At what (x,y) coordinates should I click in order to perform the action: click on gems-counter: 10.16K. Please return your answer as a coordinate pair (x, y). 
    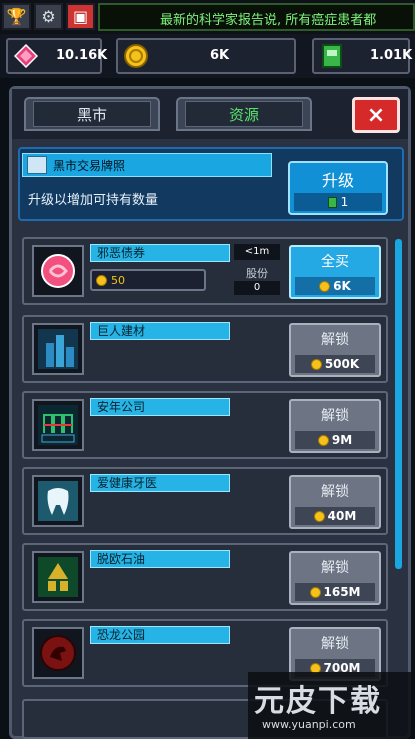
    Looking at the image, I should click on (56, 56).